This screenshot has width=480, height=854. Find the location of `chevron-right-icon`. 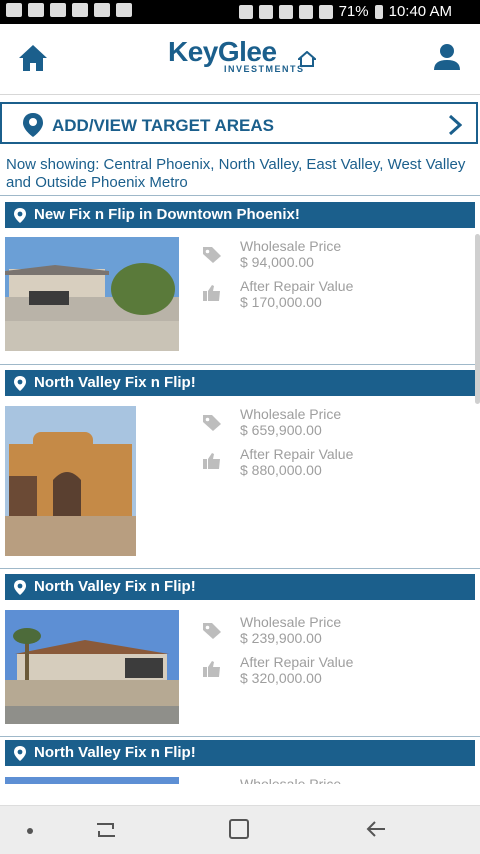

chevron-right-icon is located at coordinates (455, 125).